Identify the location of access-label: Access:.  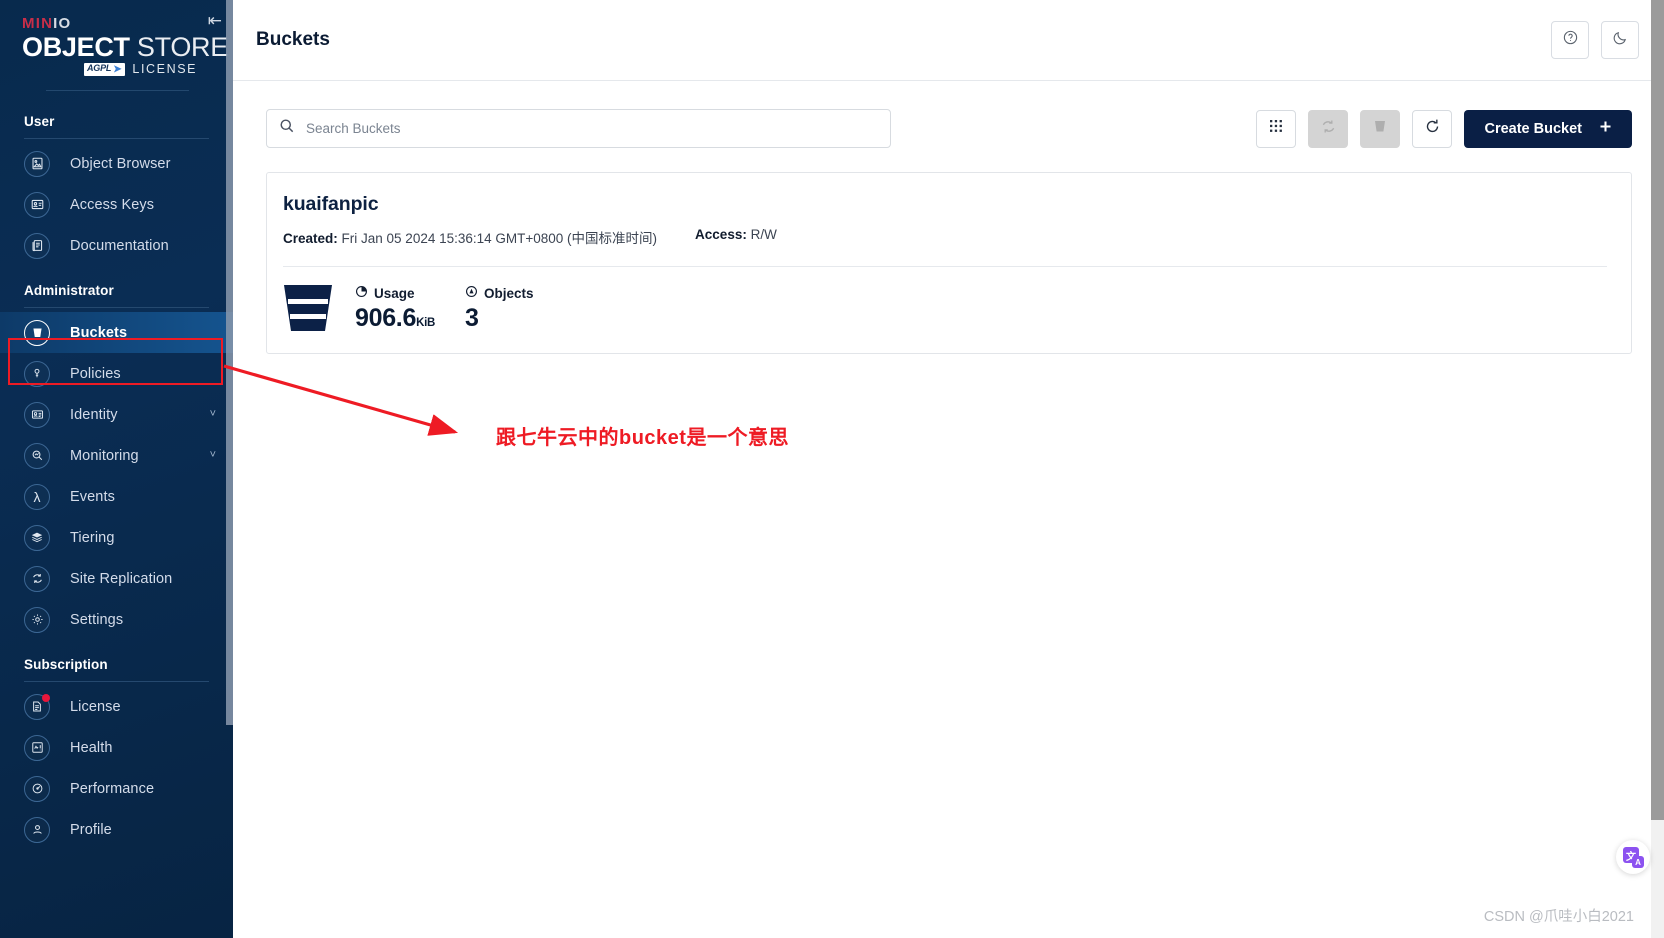
(721, 234).